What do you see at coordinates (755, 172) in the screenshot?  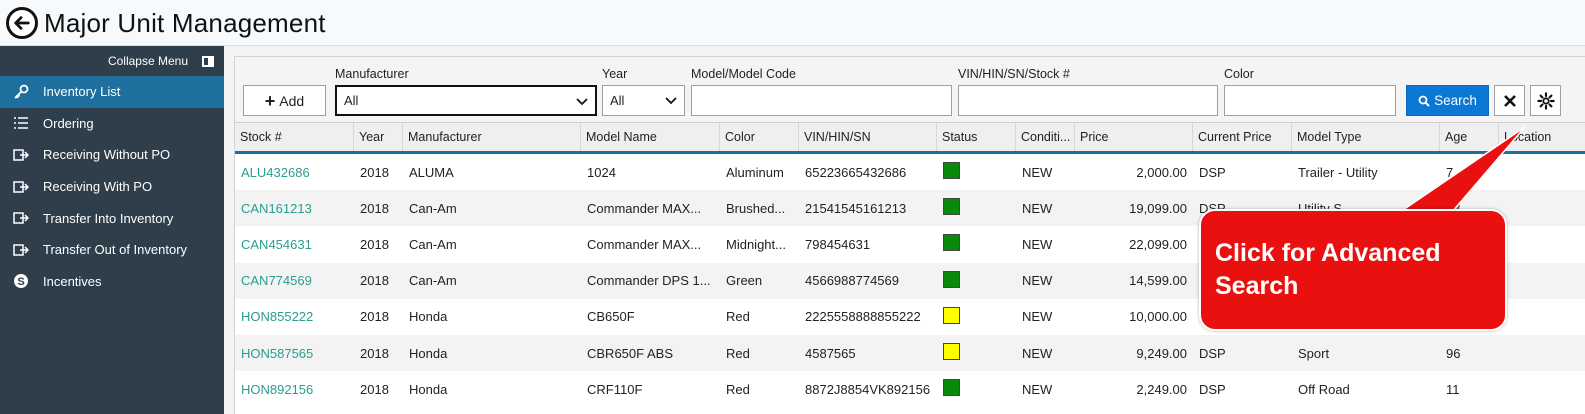 I see `cell-color: Aluminum` at bounding box center [755, 172].